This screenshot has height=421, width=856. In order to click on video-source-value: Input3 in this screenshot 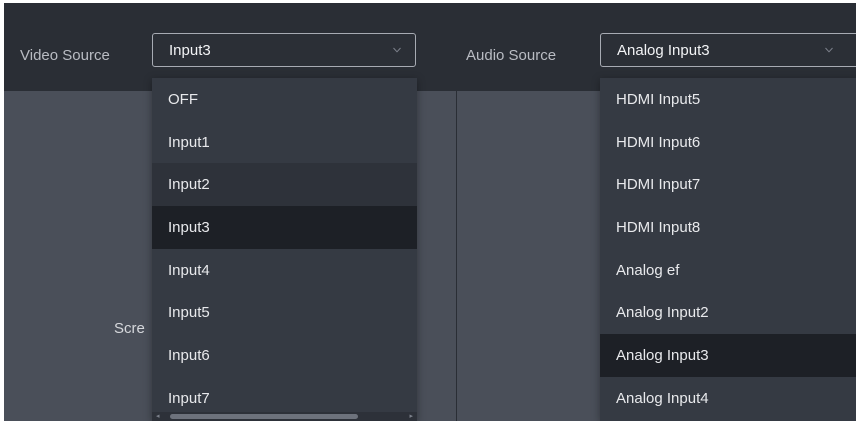, I will do `click(190, 50)`.